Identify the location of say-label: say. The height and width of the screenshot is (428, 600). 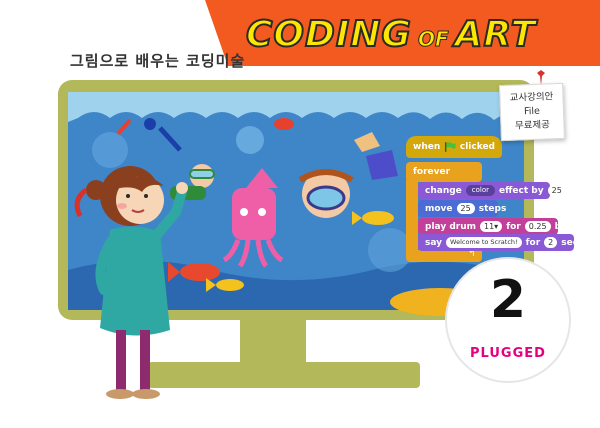
(434, 242).